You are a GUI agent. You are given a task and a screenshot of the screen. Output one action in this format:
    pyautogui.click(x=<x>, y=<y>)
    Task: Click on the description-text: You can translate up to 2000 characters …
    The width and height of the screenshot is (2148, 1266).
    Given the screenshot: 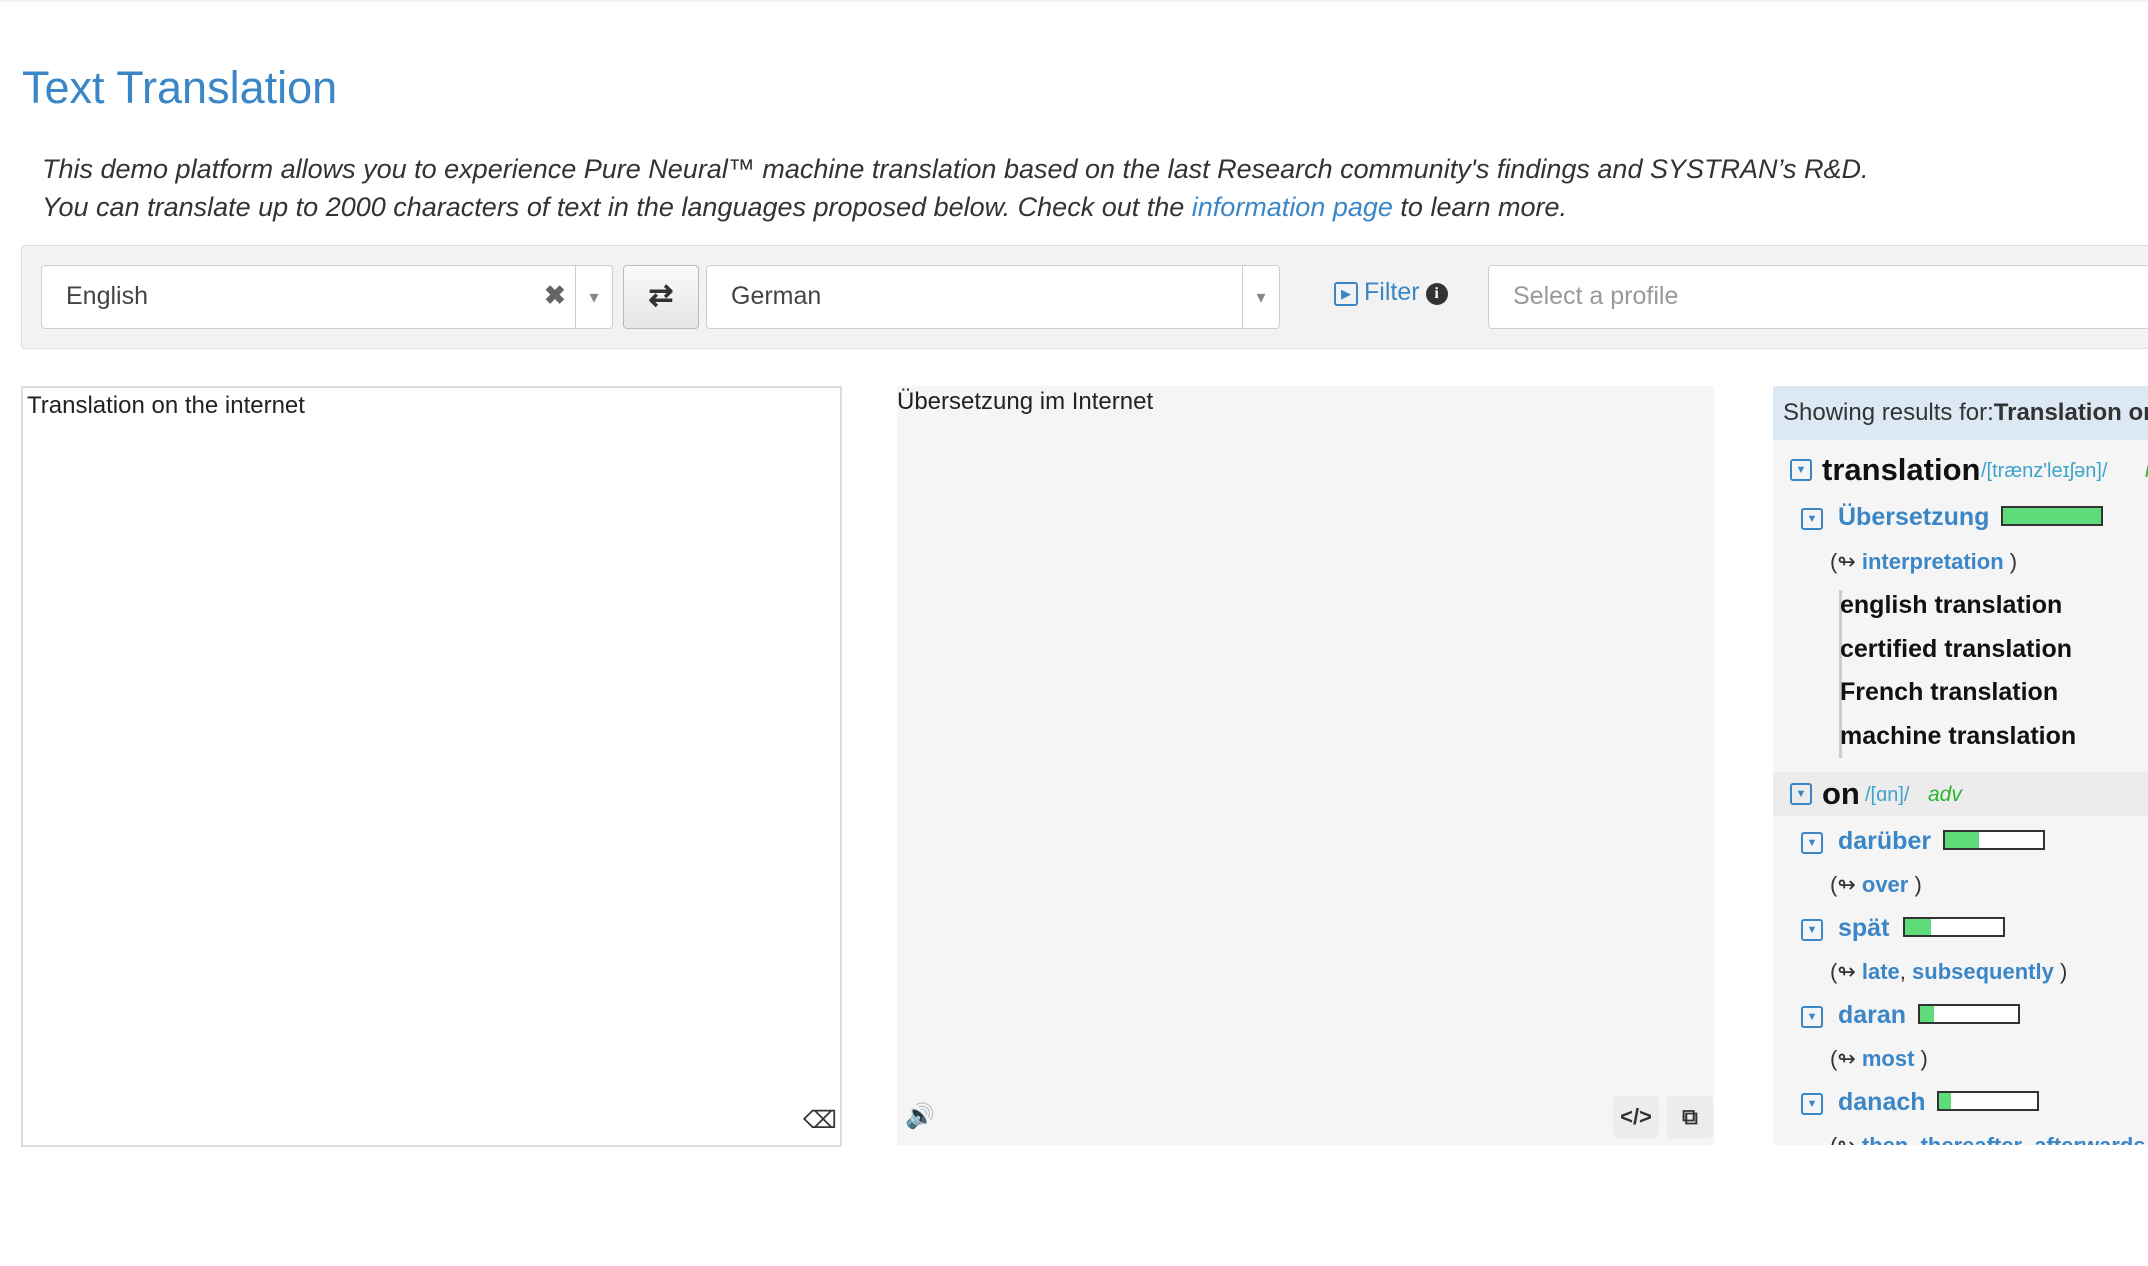 What is the action you would take?
    pyautogui.click(x=617, y=207)
    